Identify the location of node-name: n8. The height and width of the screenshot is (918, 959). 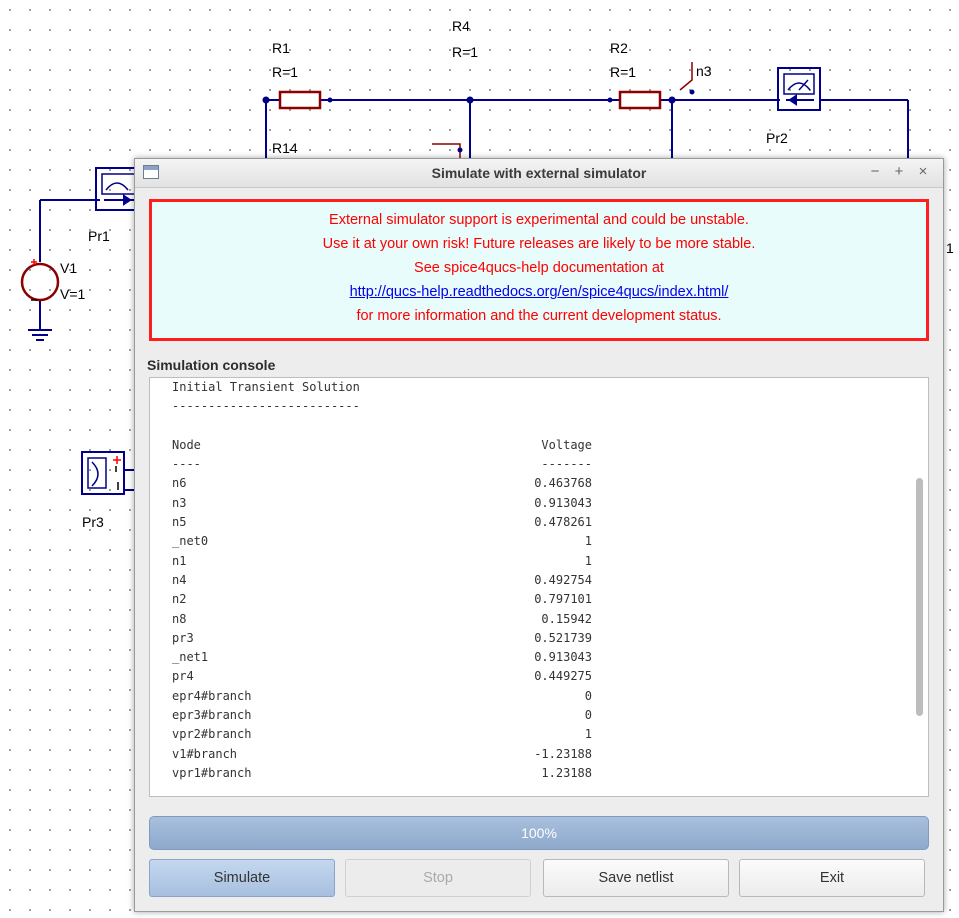
(179, 618).